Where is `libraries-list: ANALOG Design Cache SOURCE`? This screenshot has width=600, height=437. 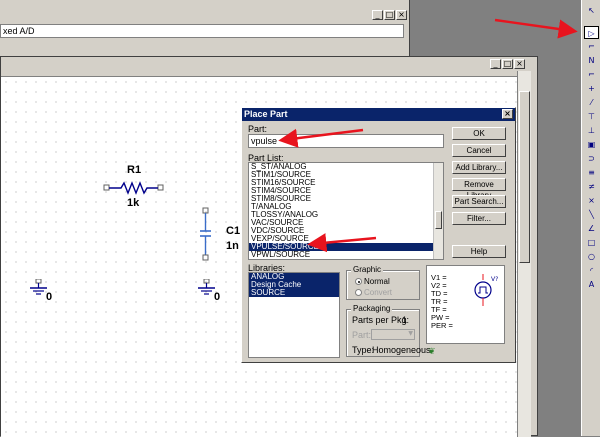
libraries-list: ANALOG Design Cache SOURCE is located at coordinates (294, 315).